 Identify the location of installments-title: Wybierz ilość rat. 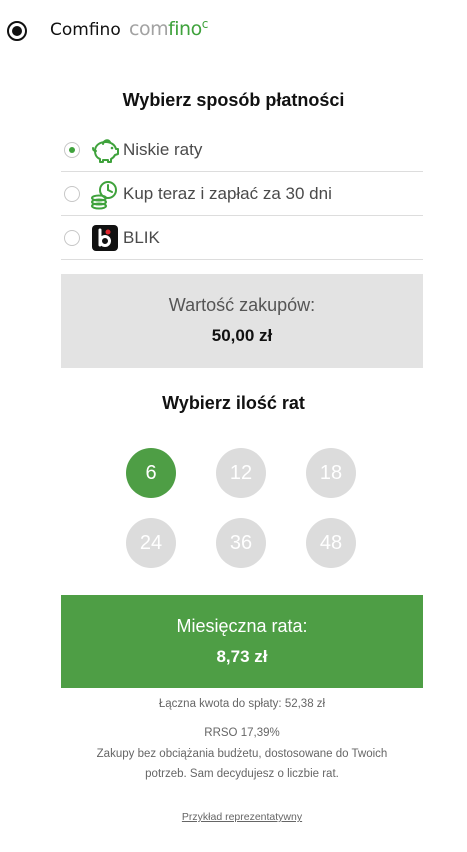
(233, 403).